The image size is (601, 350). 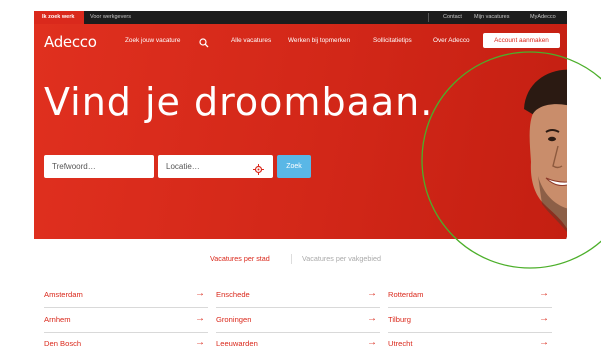 I want to click on city-name: Arnhem, so click(x=57, y=319).